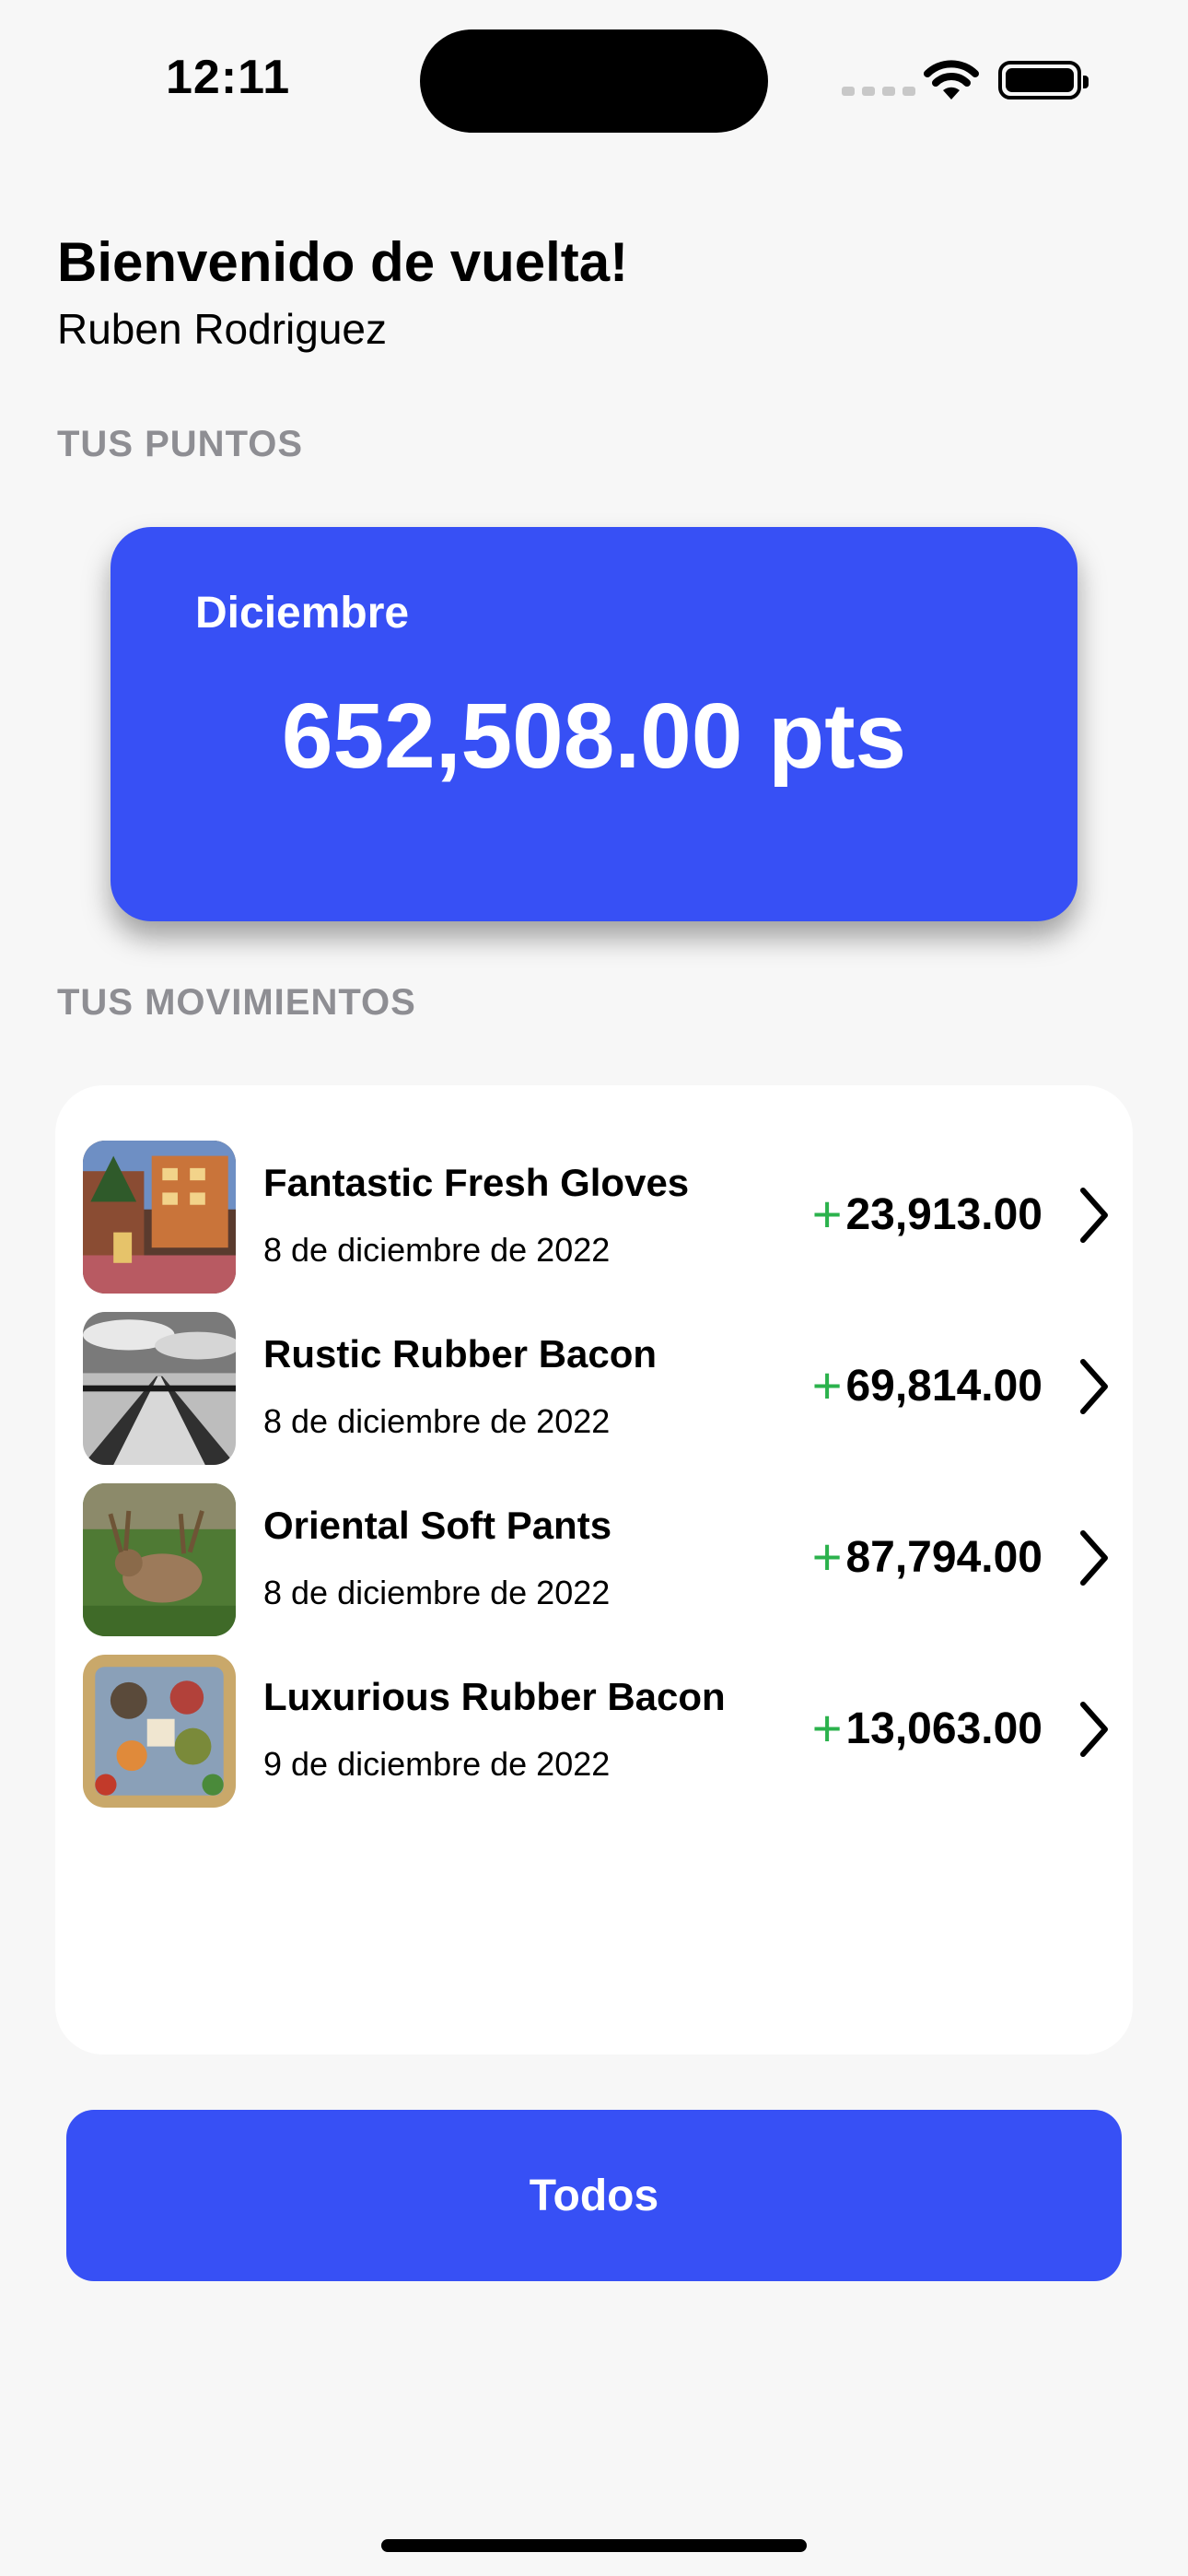 This screenshot has height=2576, width=1188. Describe the element at coordinates (594, 2545) in the screenshot. I see `home-indicator` at that location.